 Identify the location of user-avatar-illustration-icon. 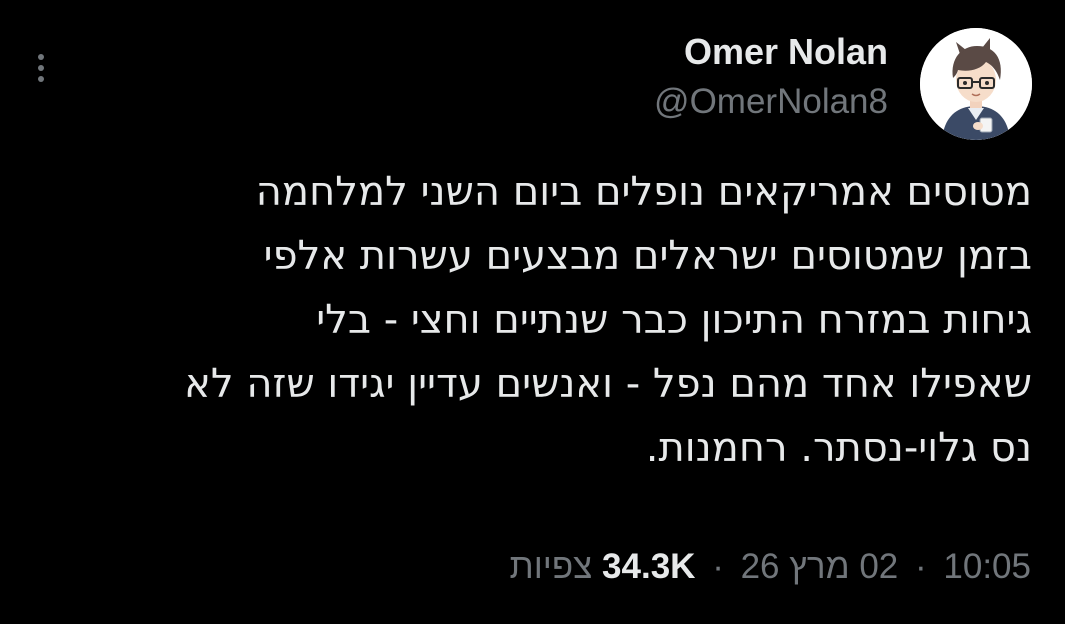
(976, 84).